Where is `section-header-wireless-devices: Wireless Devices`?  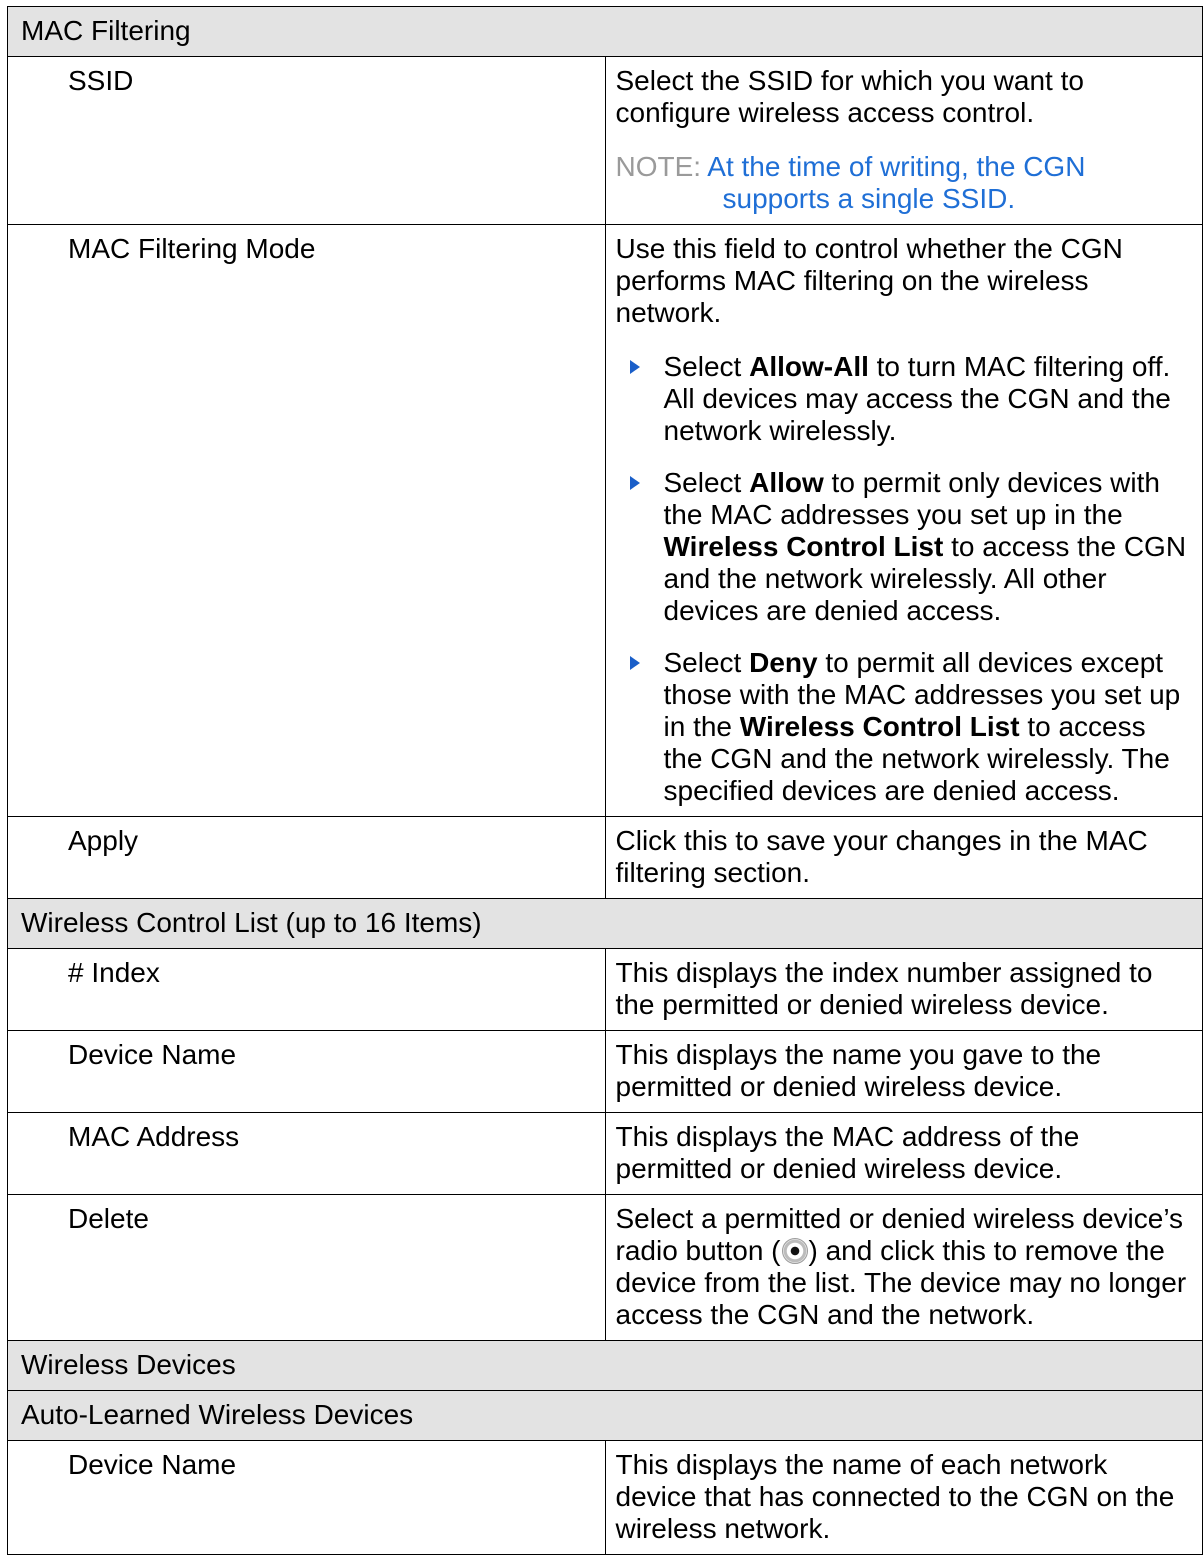
section-header-wireless-devices: Wireless Devices is located at coordinates (605, 1365).